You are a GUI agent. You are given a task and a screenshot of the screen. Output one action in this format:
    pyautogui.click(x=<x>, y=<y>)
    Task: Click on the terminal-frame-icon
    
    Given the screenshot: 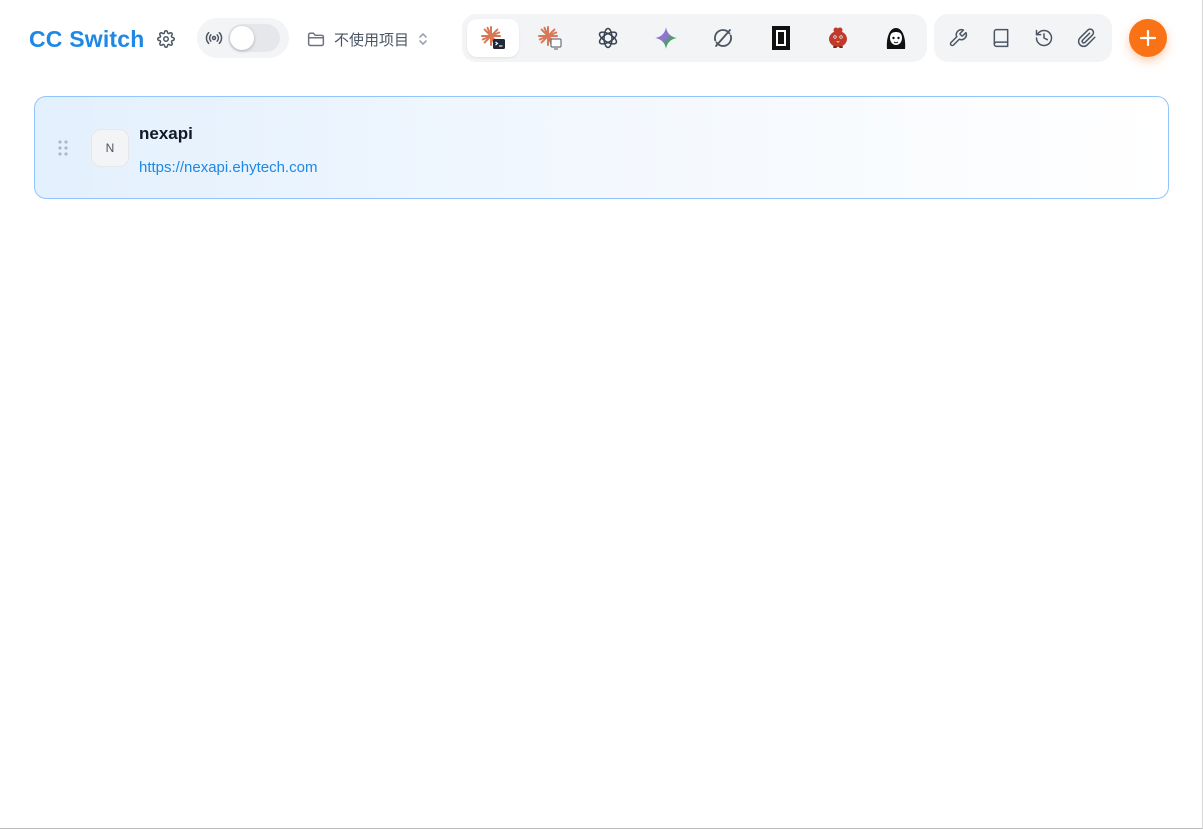 What is the action you would take?
    pyautogui.click(x=781, y=38)
    